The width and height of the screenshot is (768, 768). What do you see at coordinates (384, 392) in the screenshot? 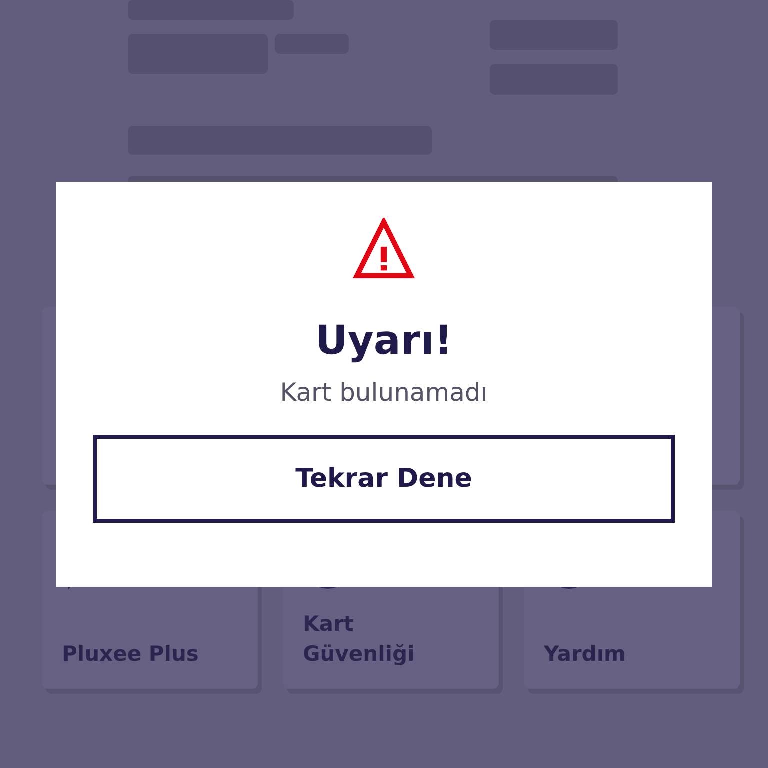
I see `dialog-message: Kart bulunamadı` at bounding box center [384, 392].